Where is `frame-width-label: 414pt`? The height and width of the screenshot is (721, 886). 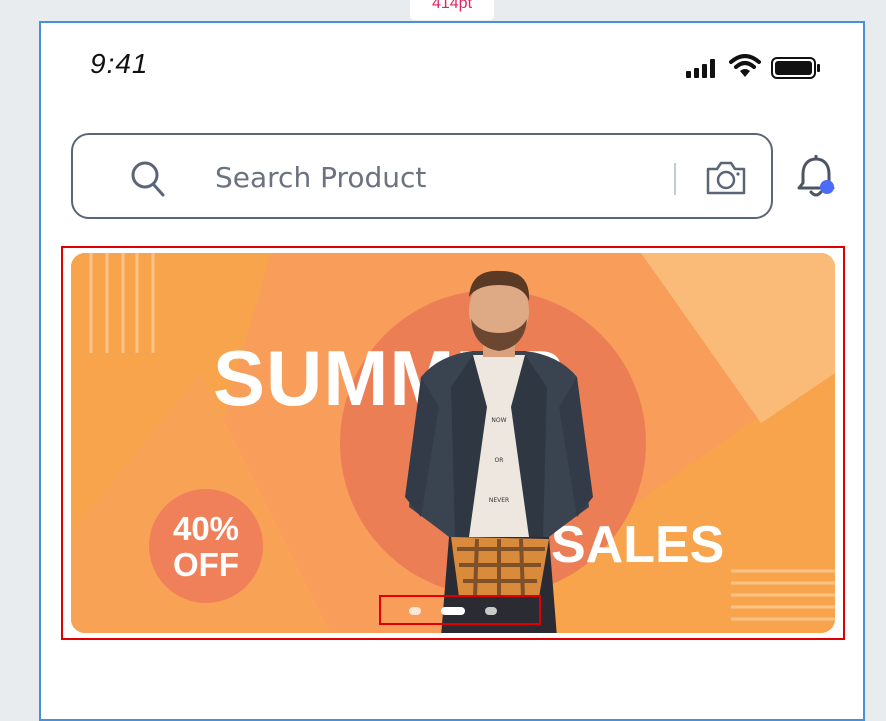
frame-width-label: 414pt is located at coordinates (452, 10).